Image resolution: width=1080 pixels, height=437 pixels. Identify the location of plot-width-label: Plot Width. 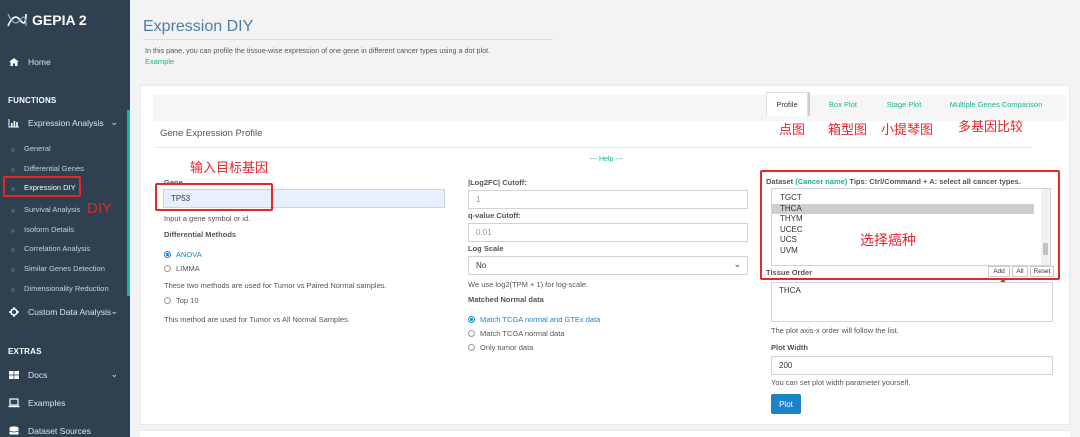
(790, 347).